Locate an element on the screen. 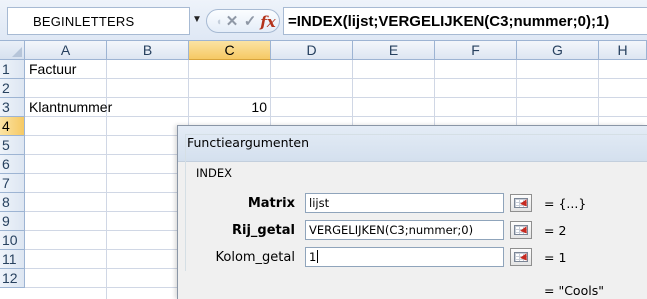 The image size is (647, 299). formula-result: = "Cools" is located at coordinates (574, 290).